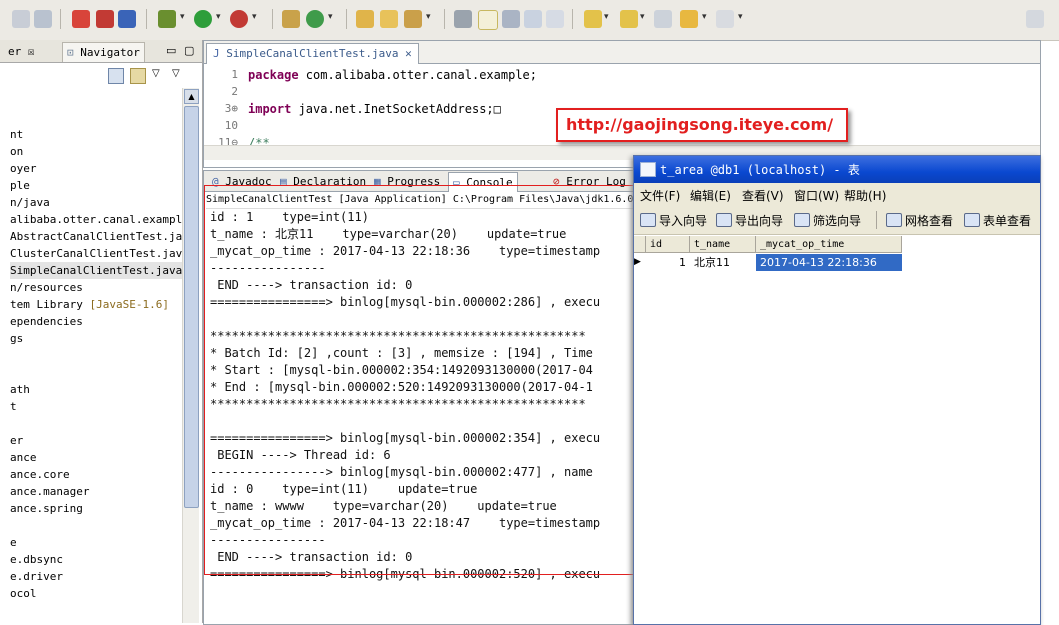 The height and width of the screenshot is (625, 1059). I want to click on tree-item: e, so click(96, 542).